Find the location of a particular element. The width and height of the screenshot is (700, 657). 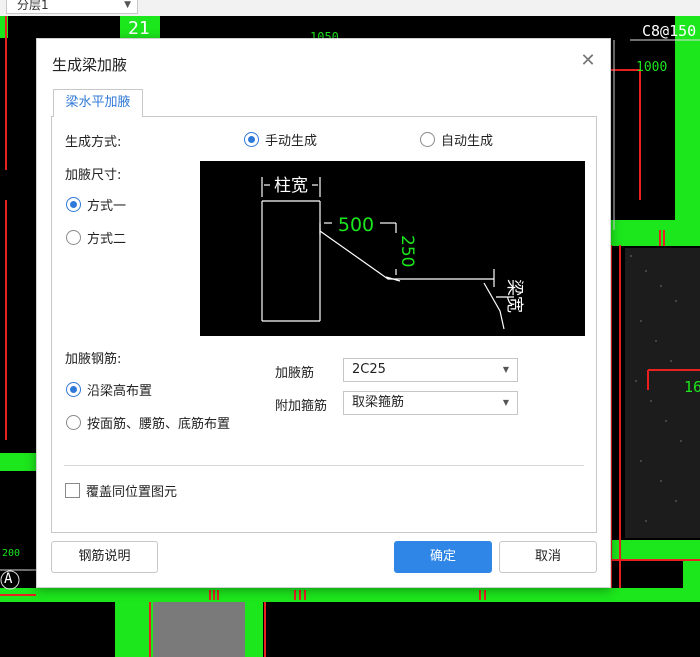

checkbox-label: 覆盖同位置图元 is located at coordinates (132, 492).